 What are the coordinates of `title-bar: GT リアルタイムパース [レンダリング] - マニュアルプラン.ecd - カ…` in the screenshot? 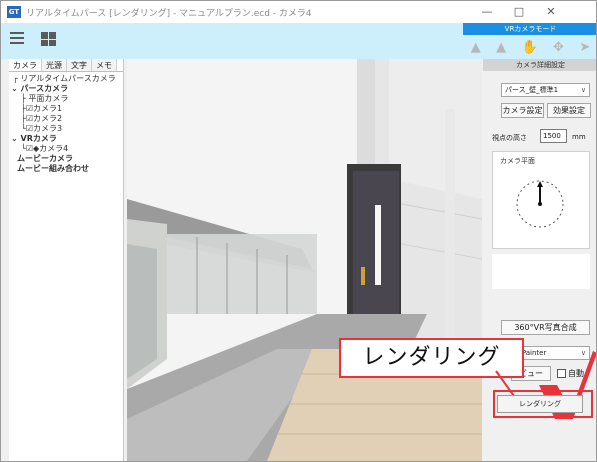 It's located at (298, 12).